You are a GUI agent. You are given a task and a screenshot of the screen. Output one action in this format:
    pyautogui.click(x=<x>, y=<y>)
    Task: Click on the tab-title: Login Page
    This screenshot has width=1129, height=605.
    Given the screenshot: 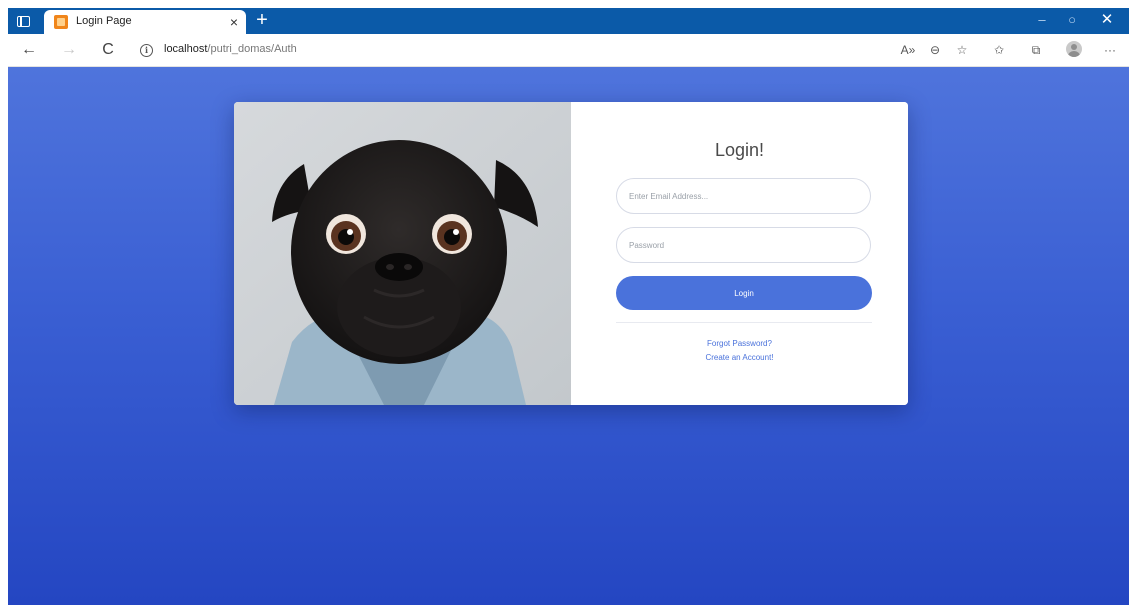 What is the action you would take?
    pyautogui.click(x=104, y=21)
    